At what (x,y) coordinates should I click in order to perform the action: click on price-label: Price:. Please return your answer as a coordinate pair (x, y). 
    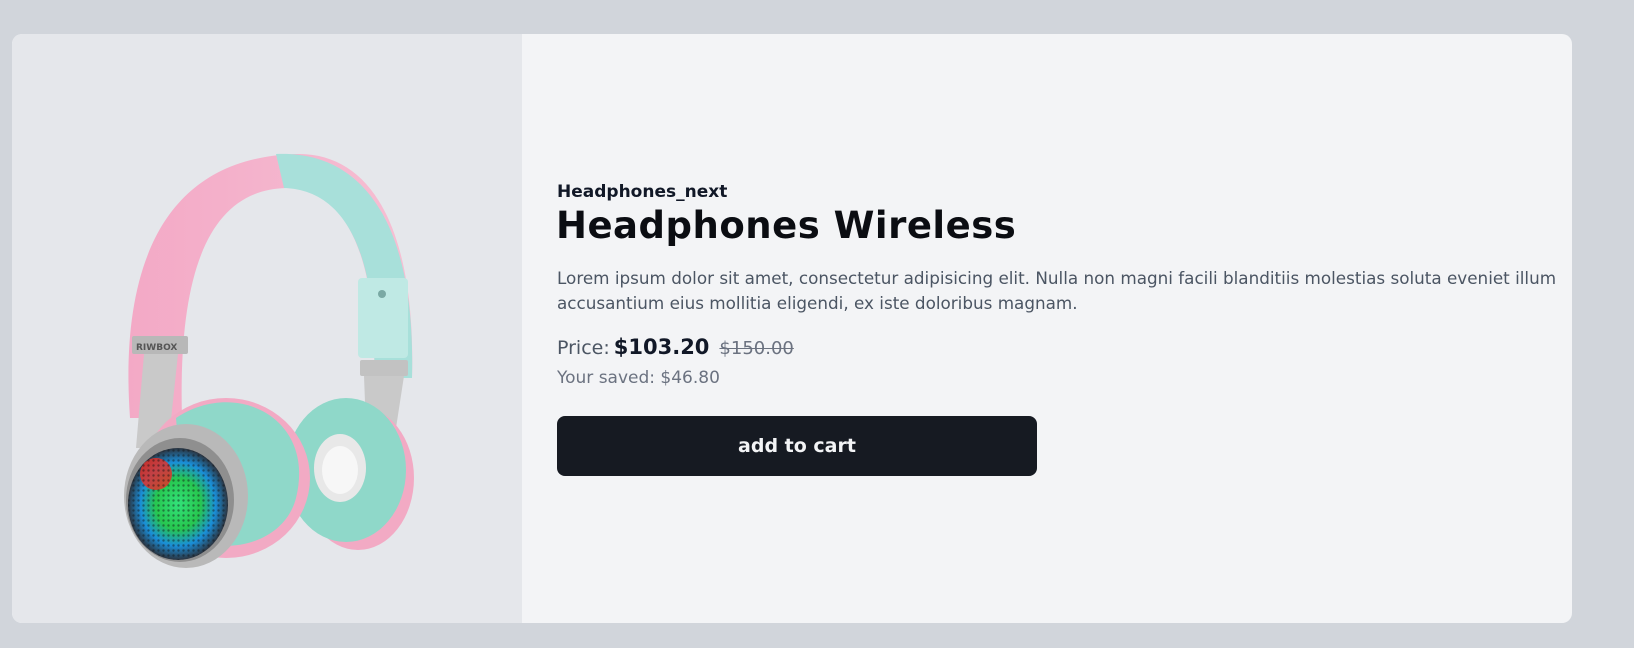
    Looking at the image, I should click on (583, 348).